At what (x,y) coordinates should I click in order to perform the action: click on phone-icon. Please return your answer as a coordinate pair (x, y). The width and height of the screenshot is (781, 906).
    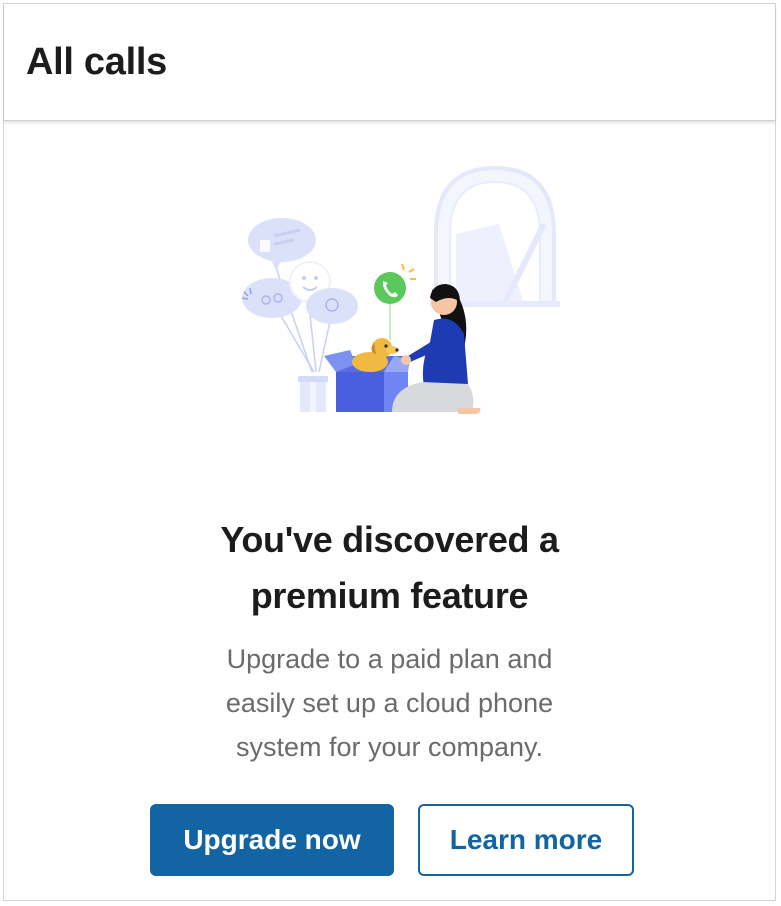
    Looking at the image, I should click on (395, 301).